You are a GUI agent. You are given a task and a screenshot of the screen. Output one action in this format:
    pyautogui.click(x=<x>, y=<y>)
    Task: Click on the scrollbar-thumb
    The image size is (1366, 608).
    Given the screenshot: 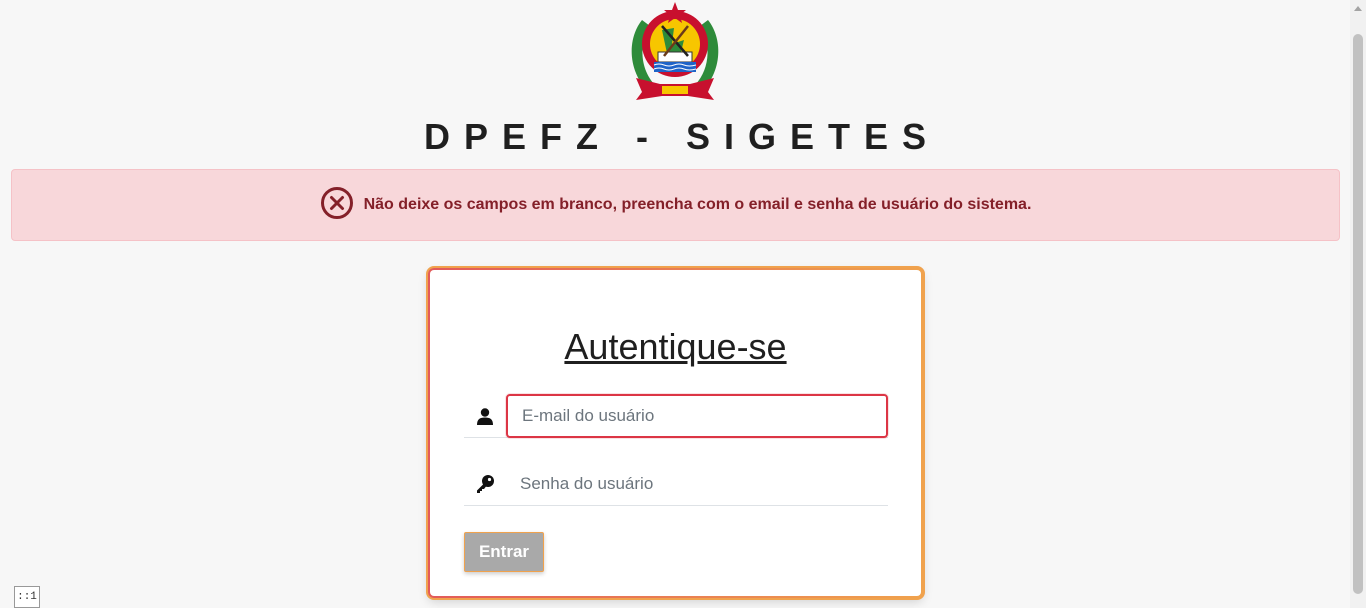 What is the action you would take?
    pyautogui.click(x=1358, y=314)
    